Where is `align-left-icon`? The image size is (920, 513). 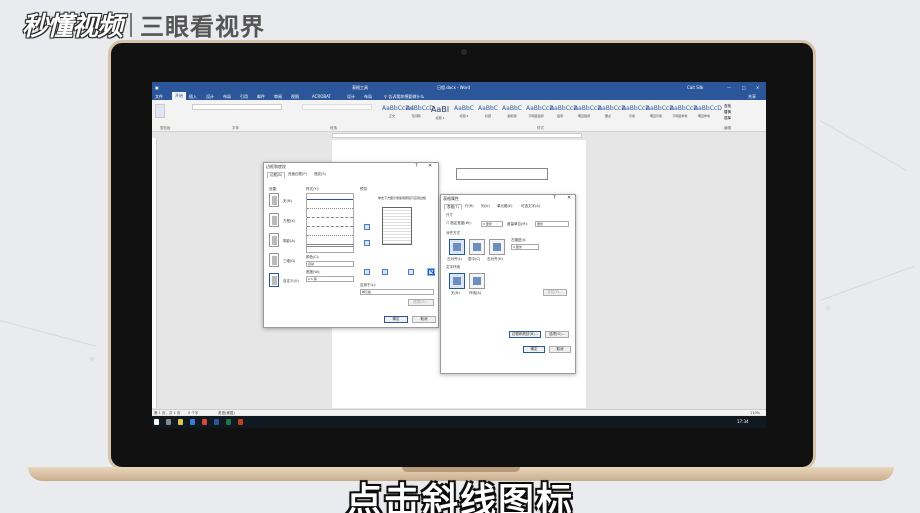 align-left-icon is located at coordinates (457, 247).